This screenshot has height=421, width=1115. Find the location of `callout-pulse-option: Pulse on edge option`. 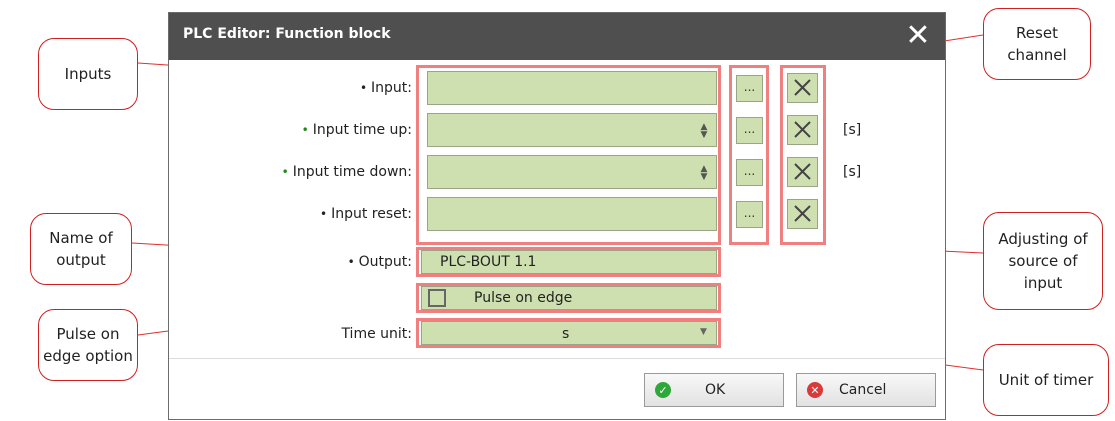

callout-pulse-option: Pulse on edge option is located at coordinates (88, 345).